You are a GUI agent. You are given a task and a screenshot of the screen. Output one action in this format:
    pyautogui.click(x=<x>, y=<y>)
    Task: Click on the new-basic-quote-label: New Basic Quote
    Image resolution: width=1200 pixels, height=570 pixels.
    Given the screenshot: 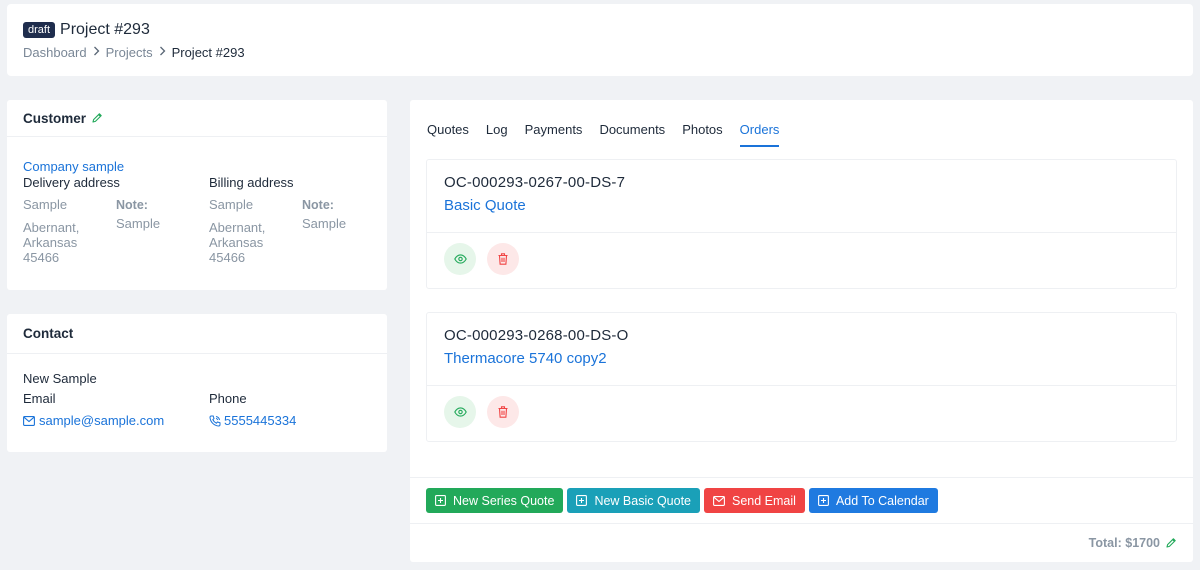 What is the action you would take?
    pyautogui.click(x=643, y=500)
    